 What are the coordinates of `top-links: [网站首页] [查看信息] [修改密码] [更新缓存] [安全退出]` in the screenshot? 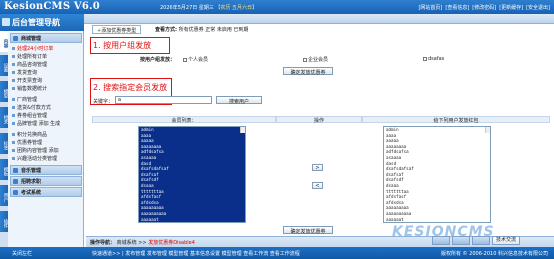 It's located at (484, 7).